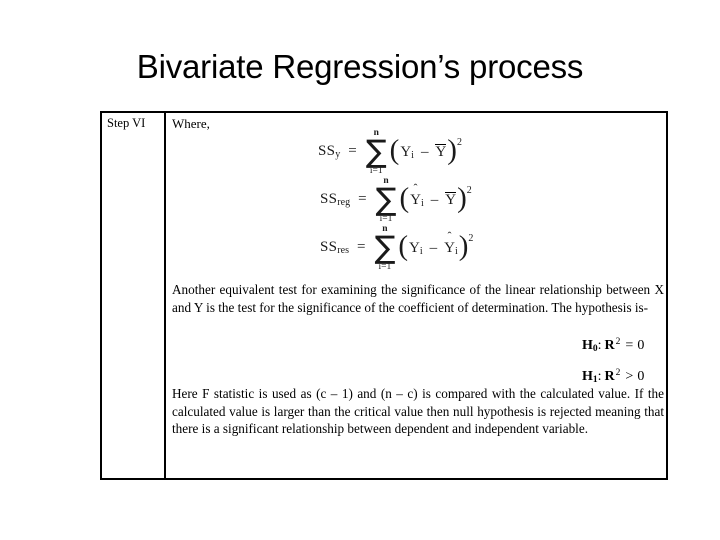  What do you see at coordinates (385, 266) in the screenshot?
I see `summation-lower-limit: i=1` at bounding box center [385, 266].